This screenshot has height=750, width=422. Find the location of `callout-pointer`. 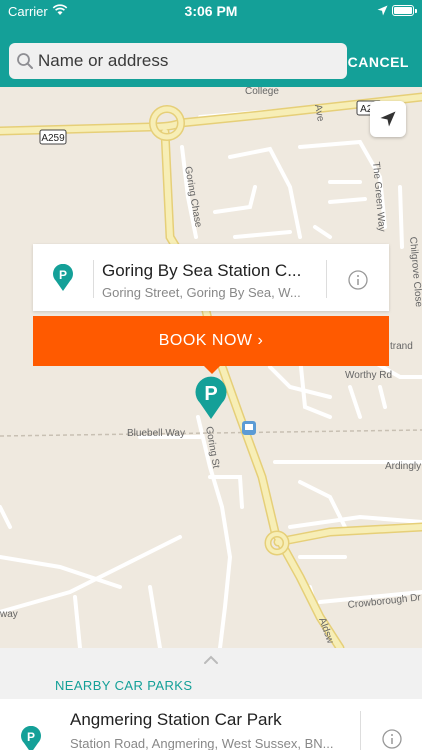

callout-pointer is located at coordinates (212, 369).